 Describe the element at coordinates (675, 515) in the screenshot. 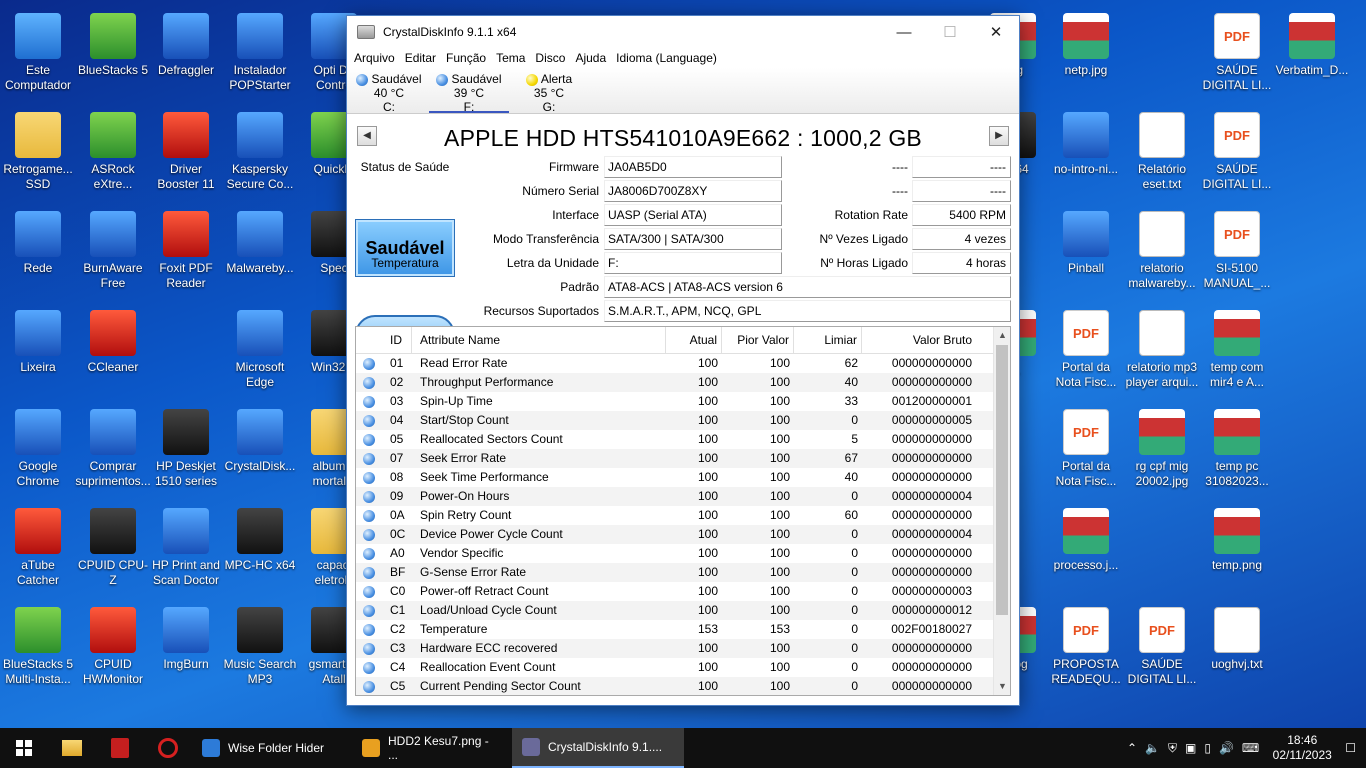

I see `table-row: 0A Spin Retry Count 100 100 60 000000000000` at that location.